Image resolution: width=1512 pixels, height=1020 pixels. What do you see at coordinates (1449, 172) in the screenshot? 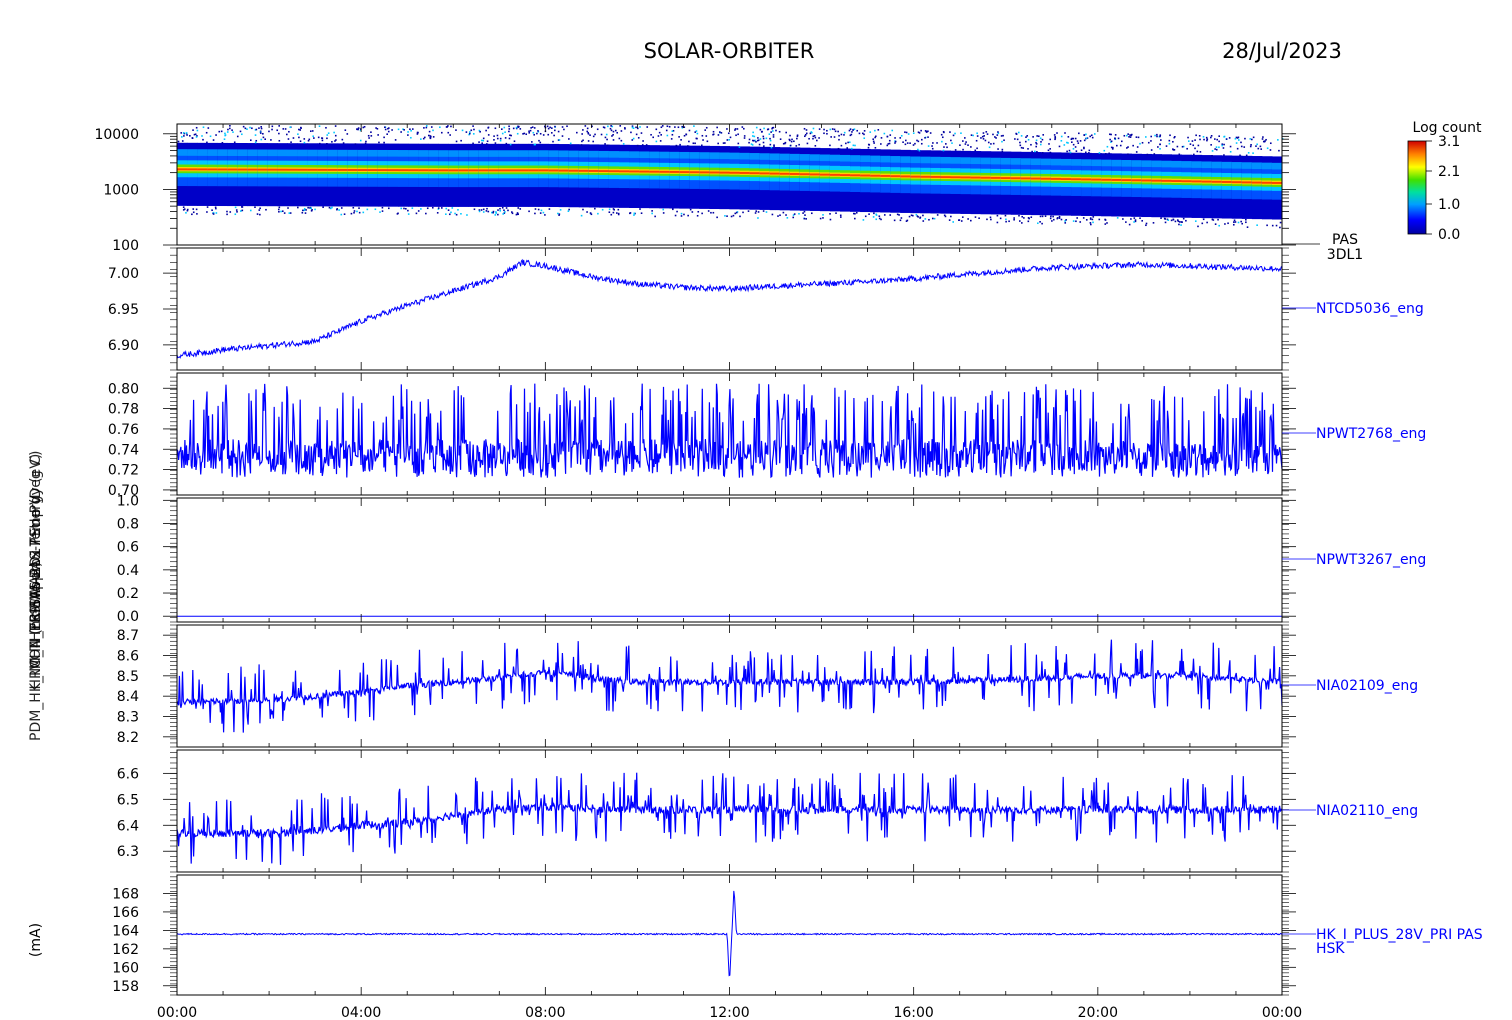
I see `colorbar-tick-label: 2.1` at bounding box center [1449, 172].